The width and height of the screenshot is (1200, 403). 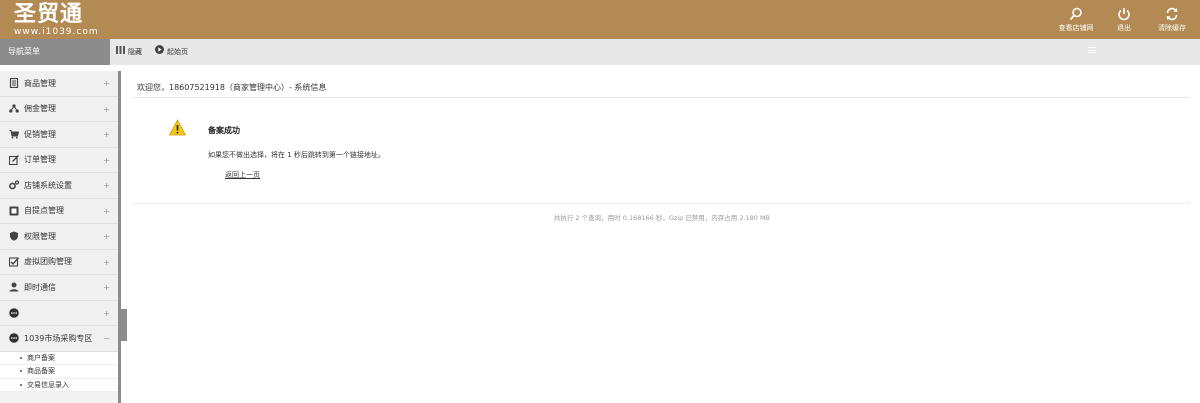 I want to click on sidebar-item-orders: 订单管理 +, so click(x=59, y=160).